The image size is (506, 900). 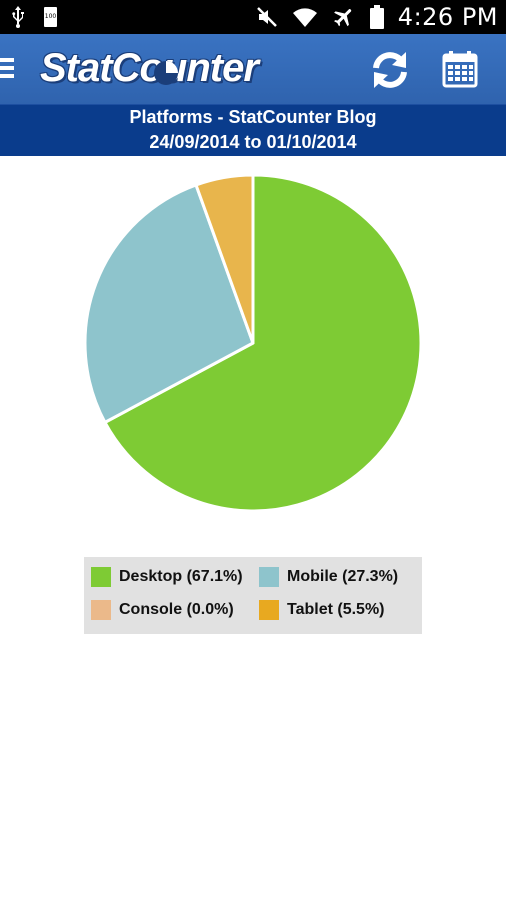 I want to click on airplane-mode-icon, so click(x=342, y=18).